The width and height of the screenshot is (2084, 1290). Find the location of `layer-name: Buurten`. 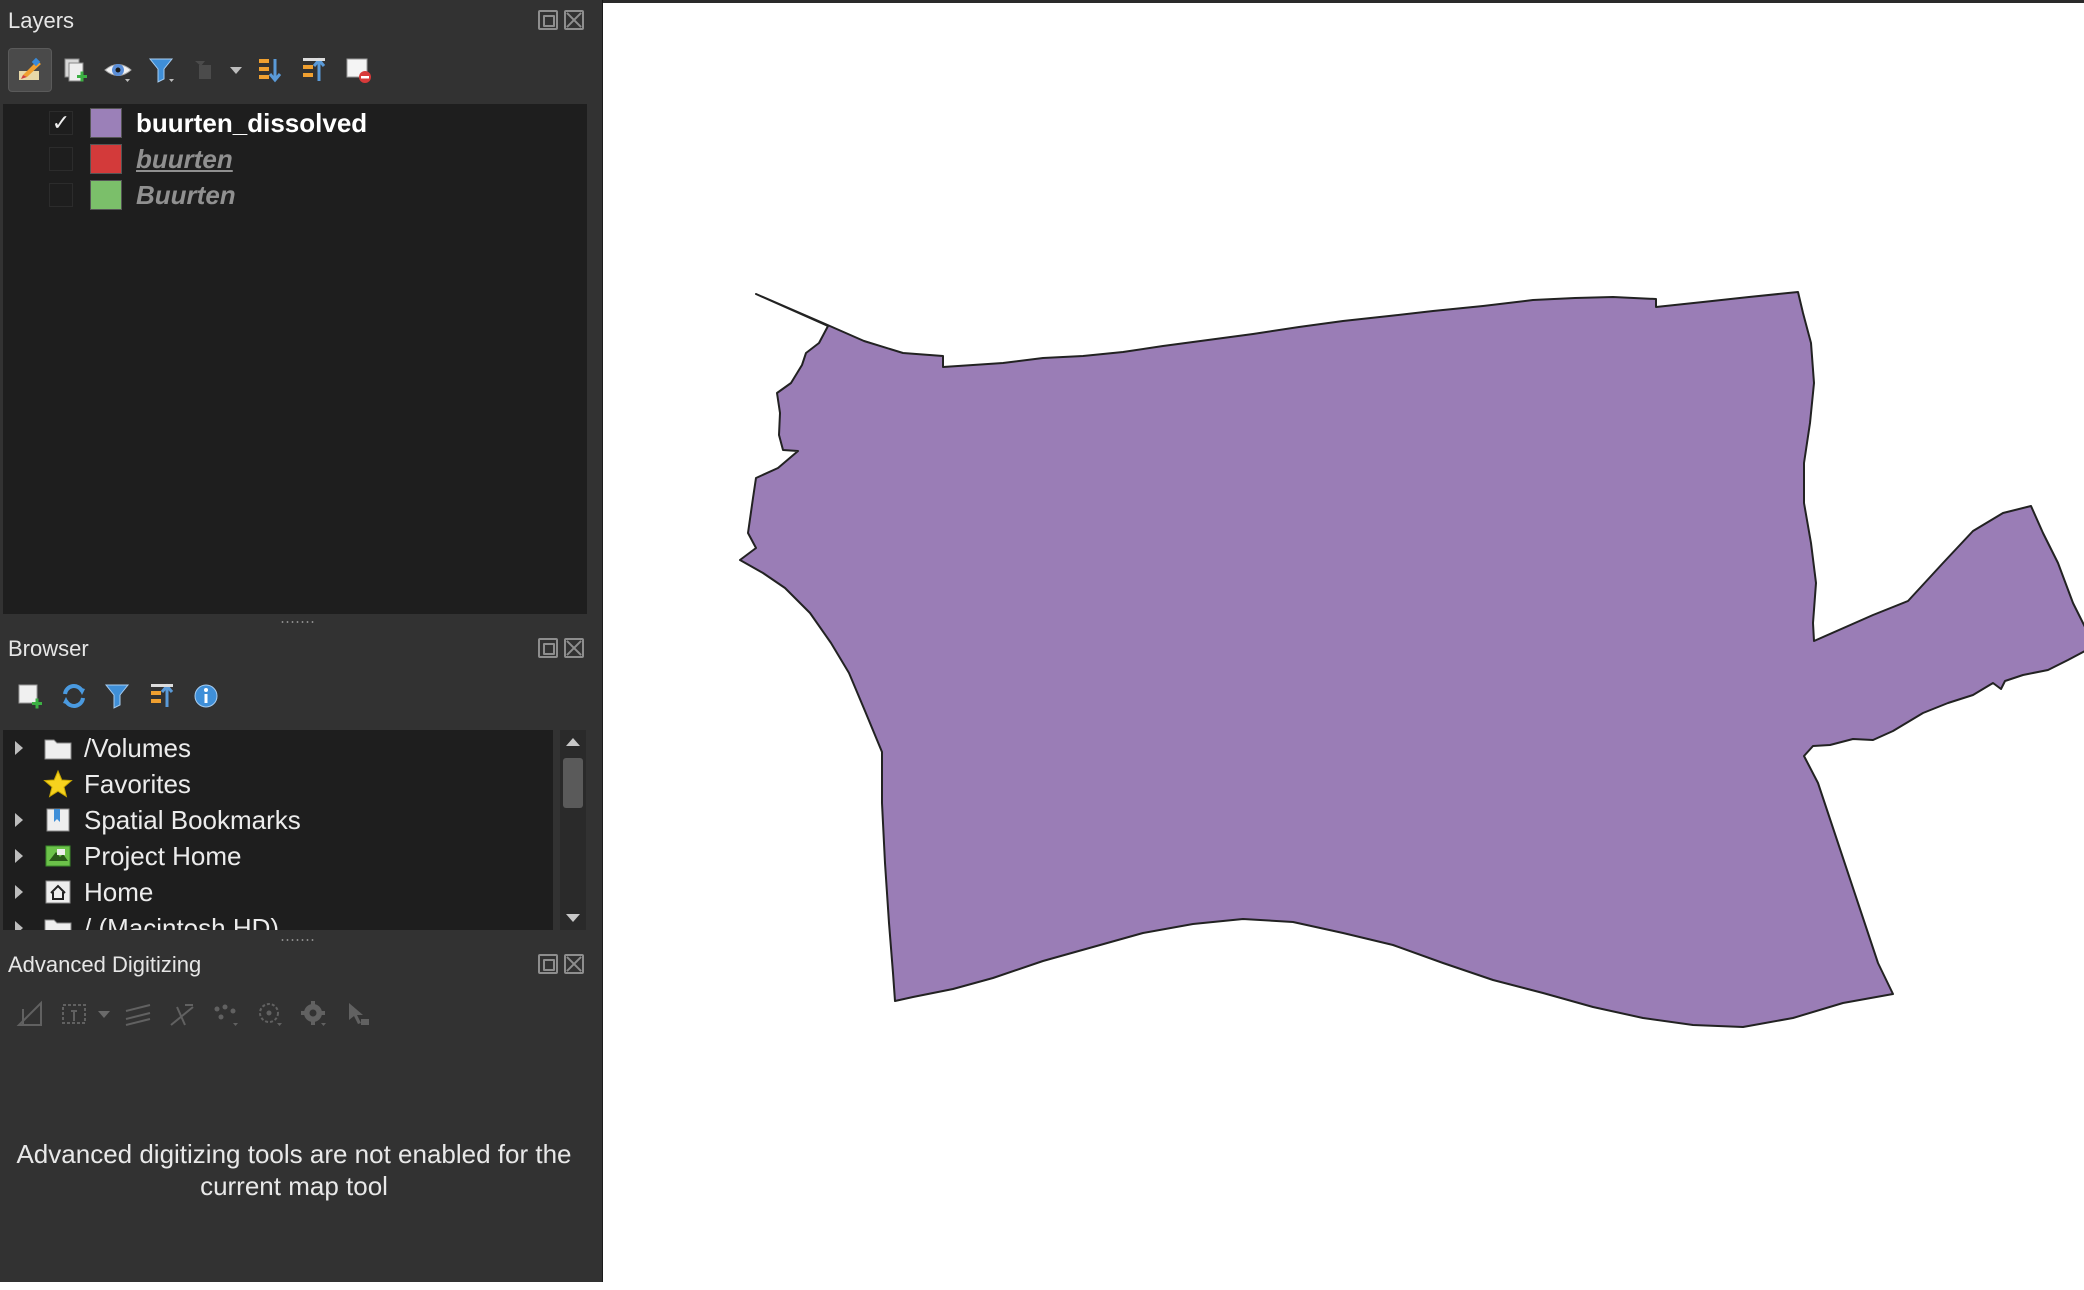

layer-name: Buurten is located at coordinates (186, 195).